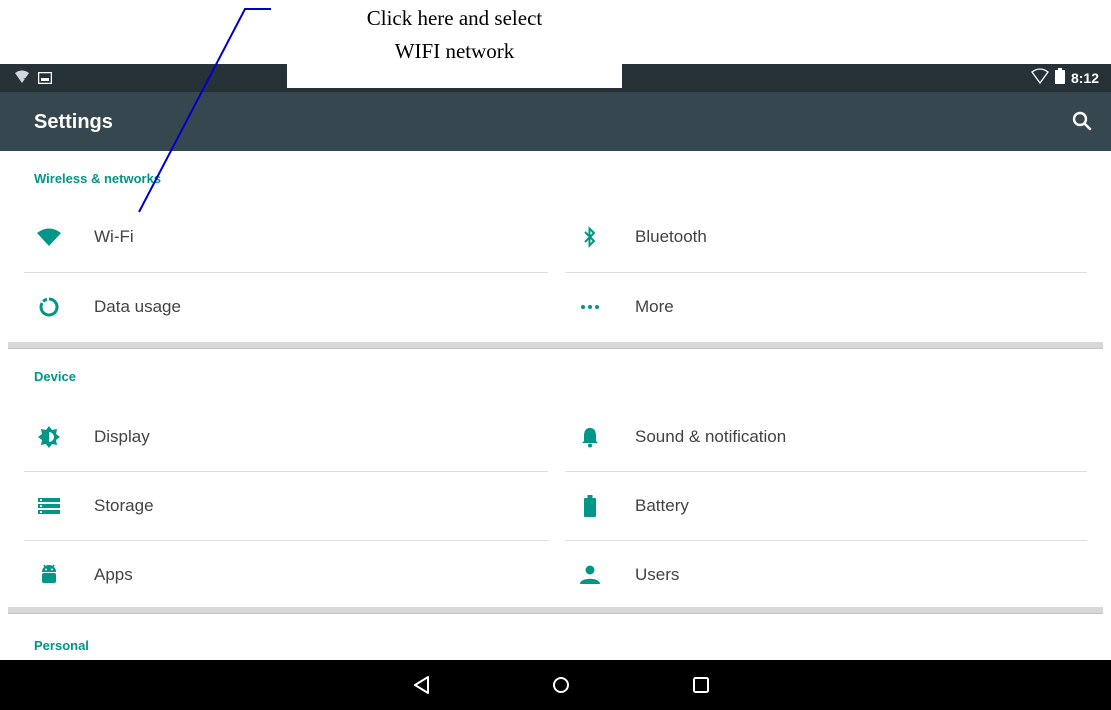 The image size is (1111, 710). I want to click on wifi-outline-icon, so click(1040, 77).